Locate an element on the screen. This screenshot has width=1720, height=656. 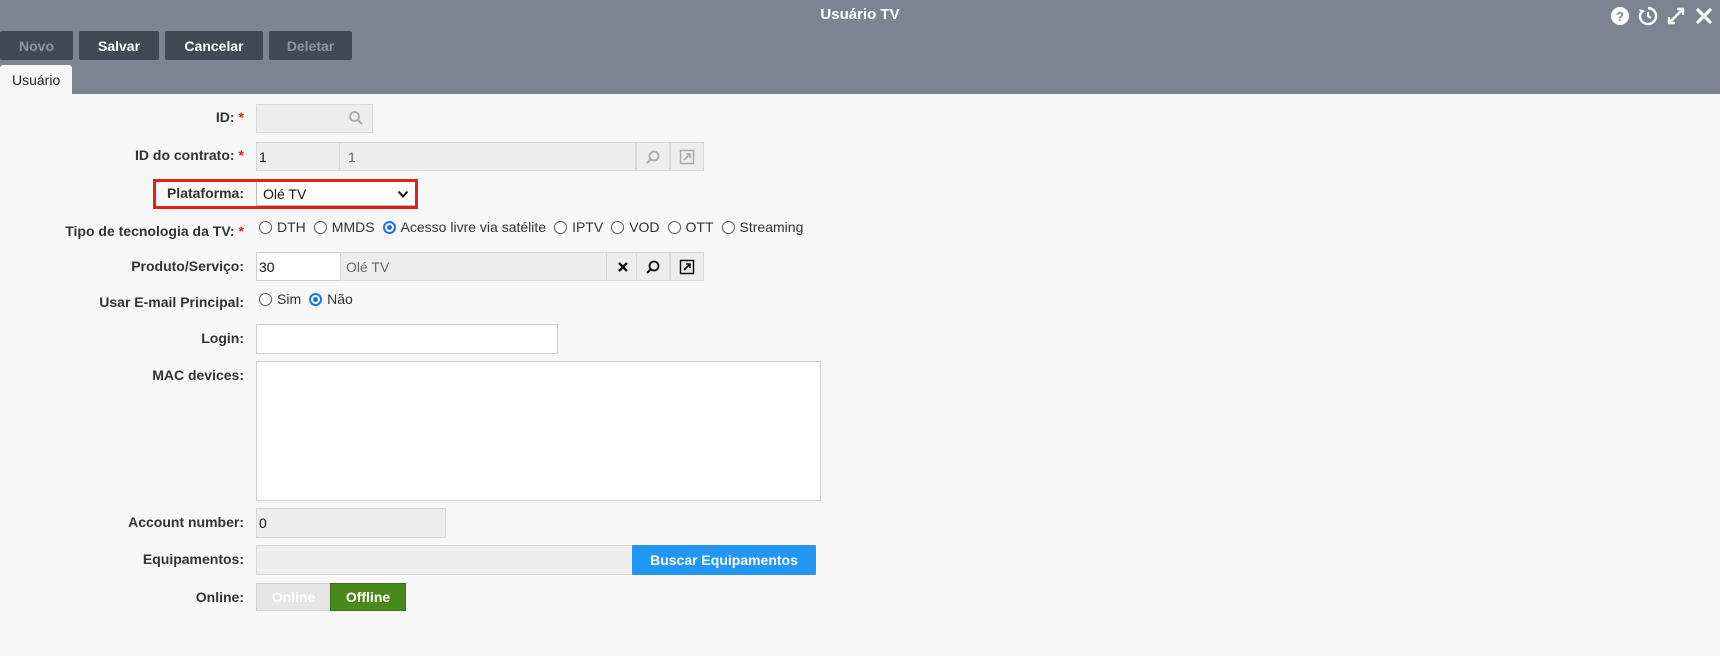
product-description: Olé TV is located at coordinates (474, 266).